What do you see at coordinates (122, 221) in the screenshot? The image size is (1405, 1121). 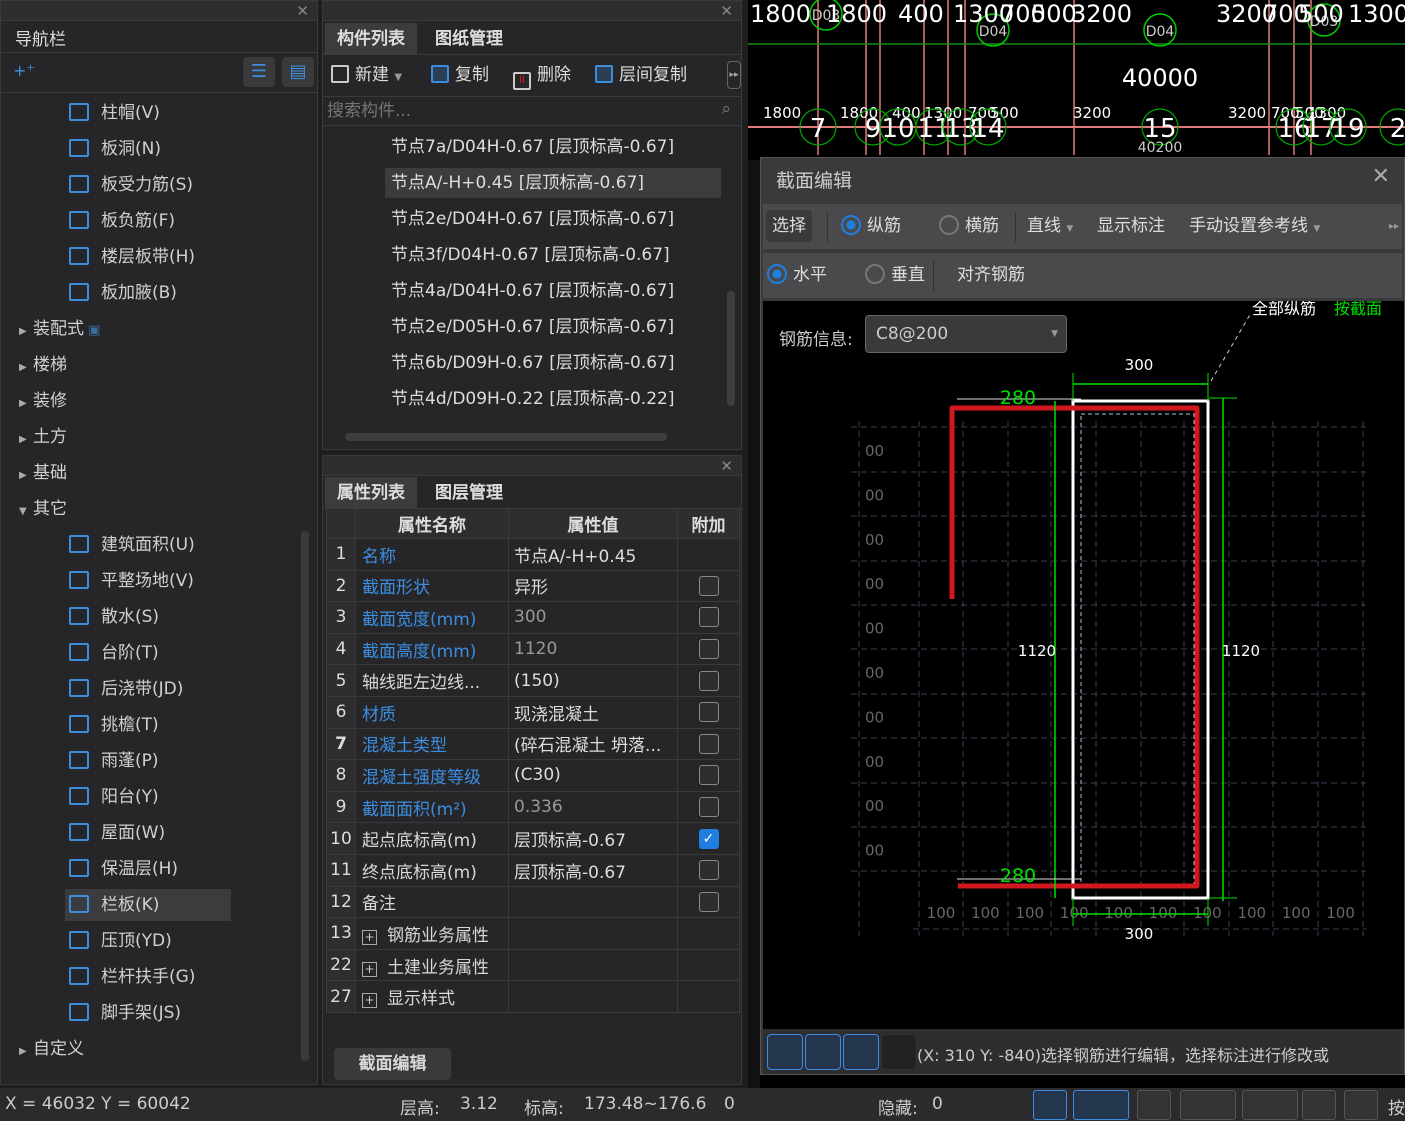 I see `nav-item: 板负筋(F)` at bounding box center [122, 221].